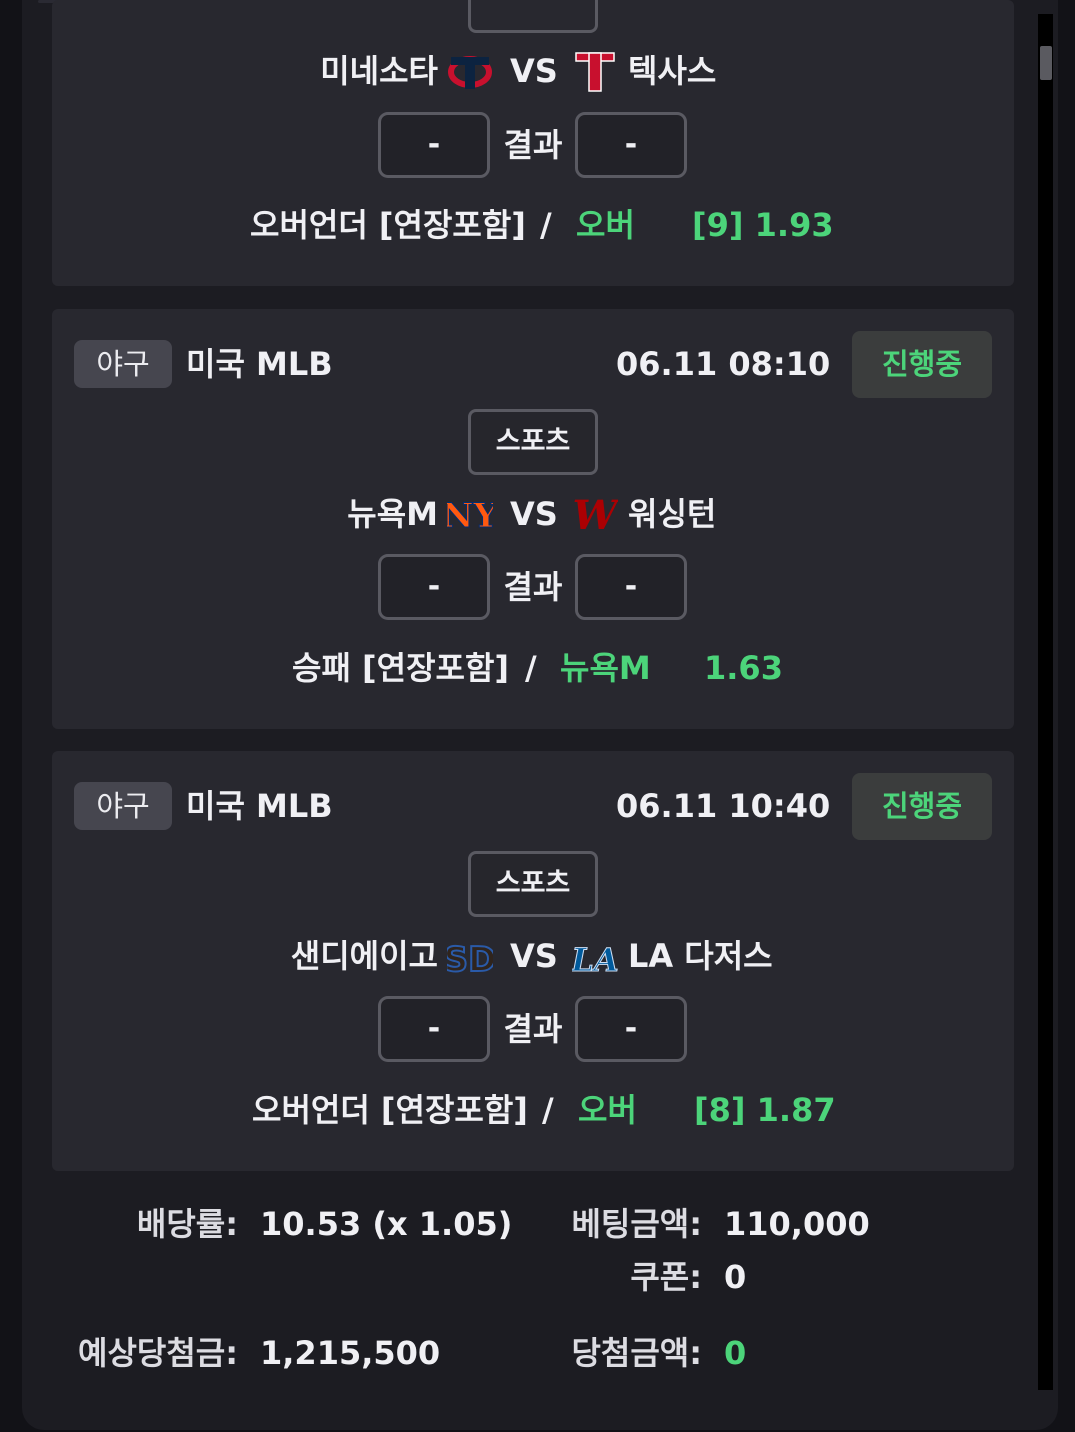  What do you see at coordinates (187, 1224) in the screenshot?
I see `odds-label: 배당률:` at bounding box center [187, 1224].